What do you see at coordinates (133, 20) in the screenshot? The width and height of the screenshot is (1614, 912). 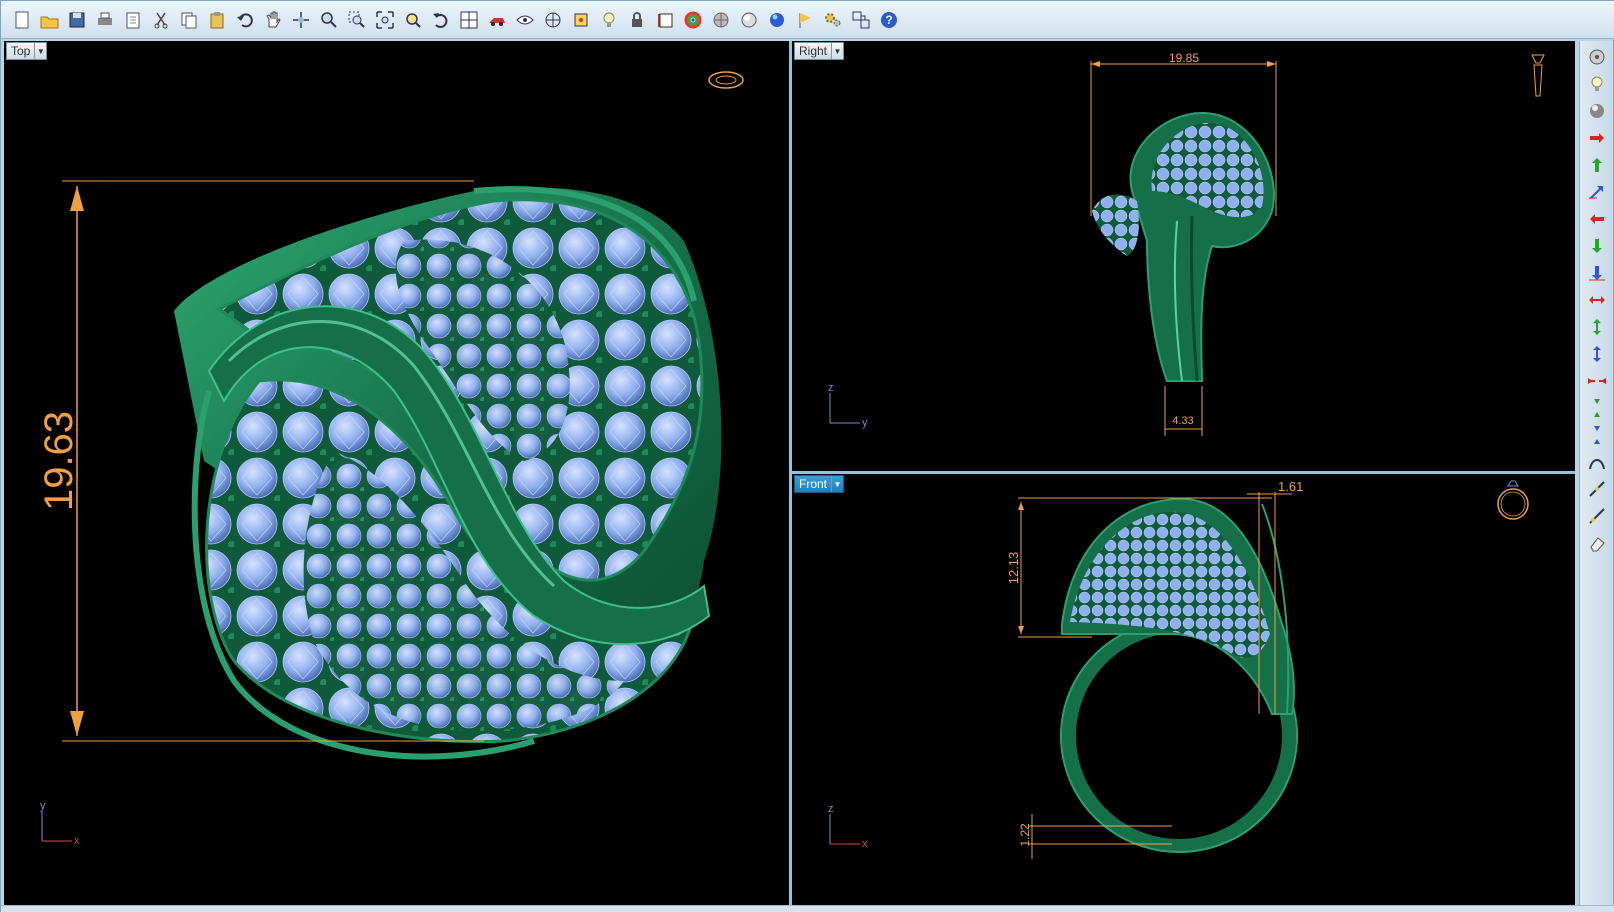 I see `page-setup-icon` at bounding box center [133, 20].